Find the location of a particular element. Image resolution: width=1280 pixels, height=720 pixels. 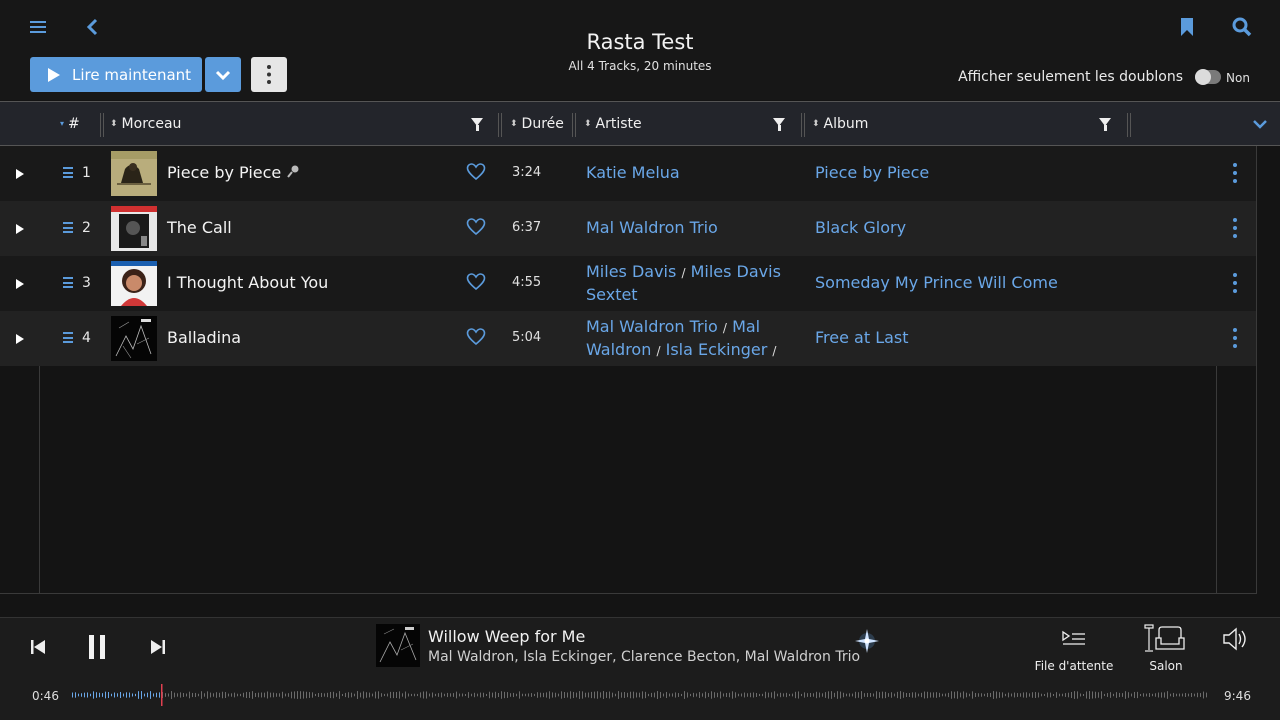

track-title: I Thought About You is located at coordinates (247, 282).